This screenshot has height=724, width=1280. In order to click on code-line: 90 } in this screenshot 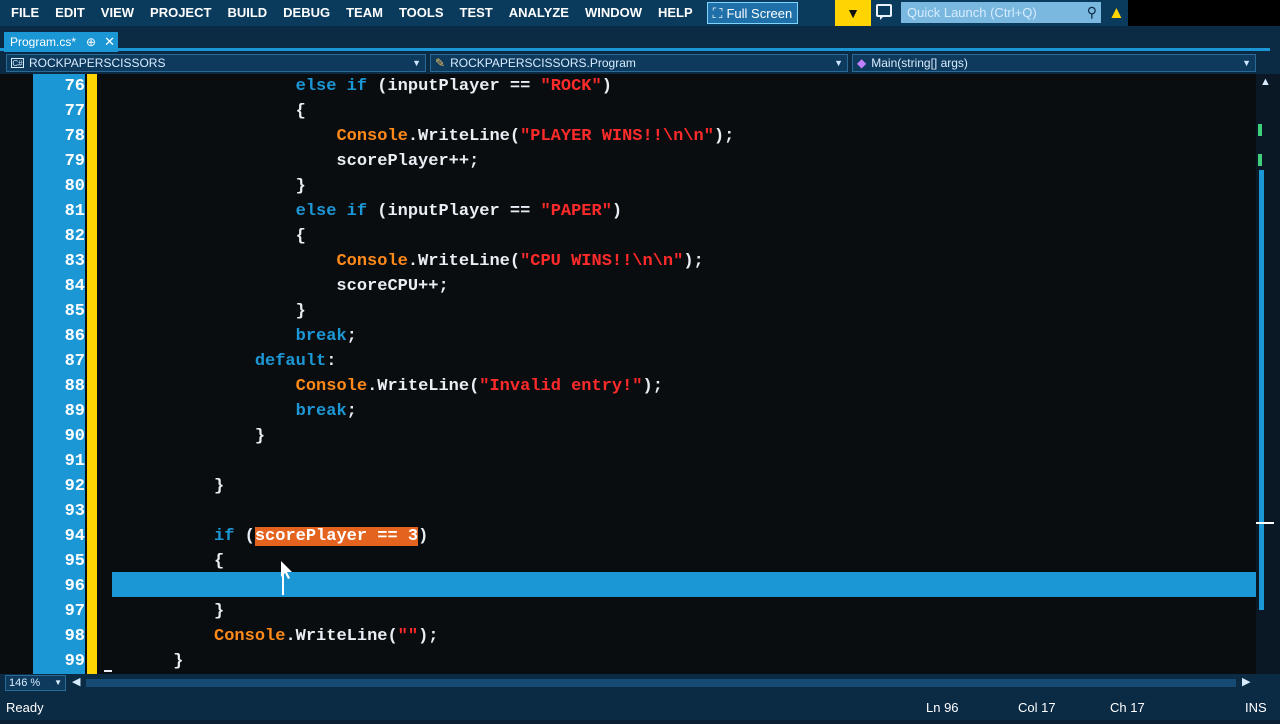, I will do `click(628, 436)`.